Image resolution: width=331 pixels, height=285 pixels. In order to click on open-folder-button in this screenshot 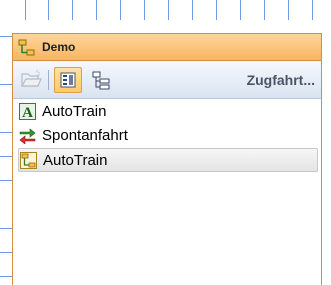, I will do `click(31, 80)`.